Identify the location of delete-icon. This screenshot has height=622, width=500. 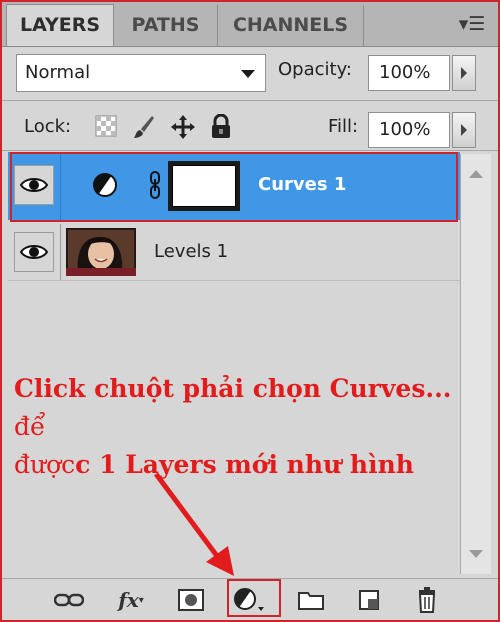
(427, 600).